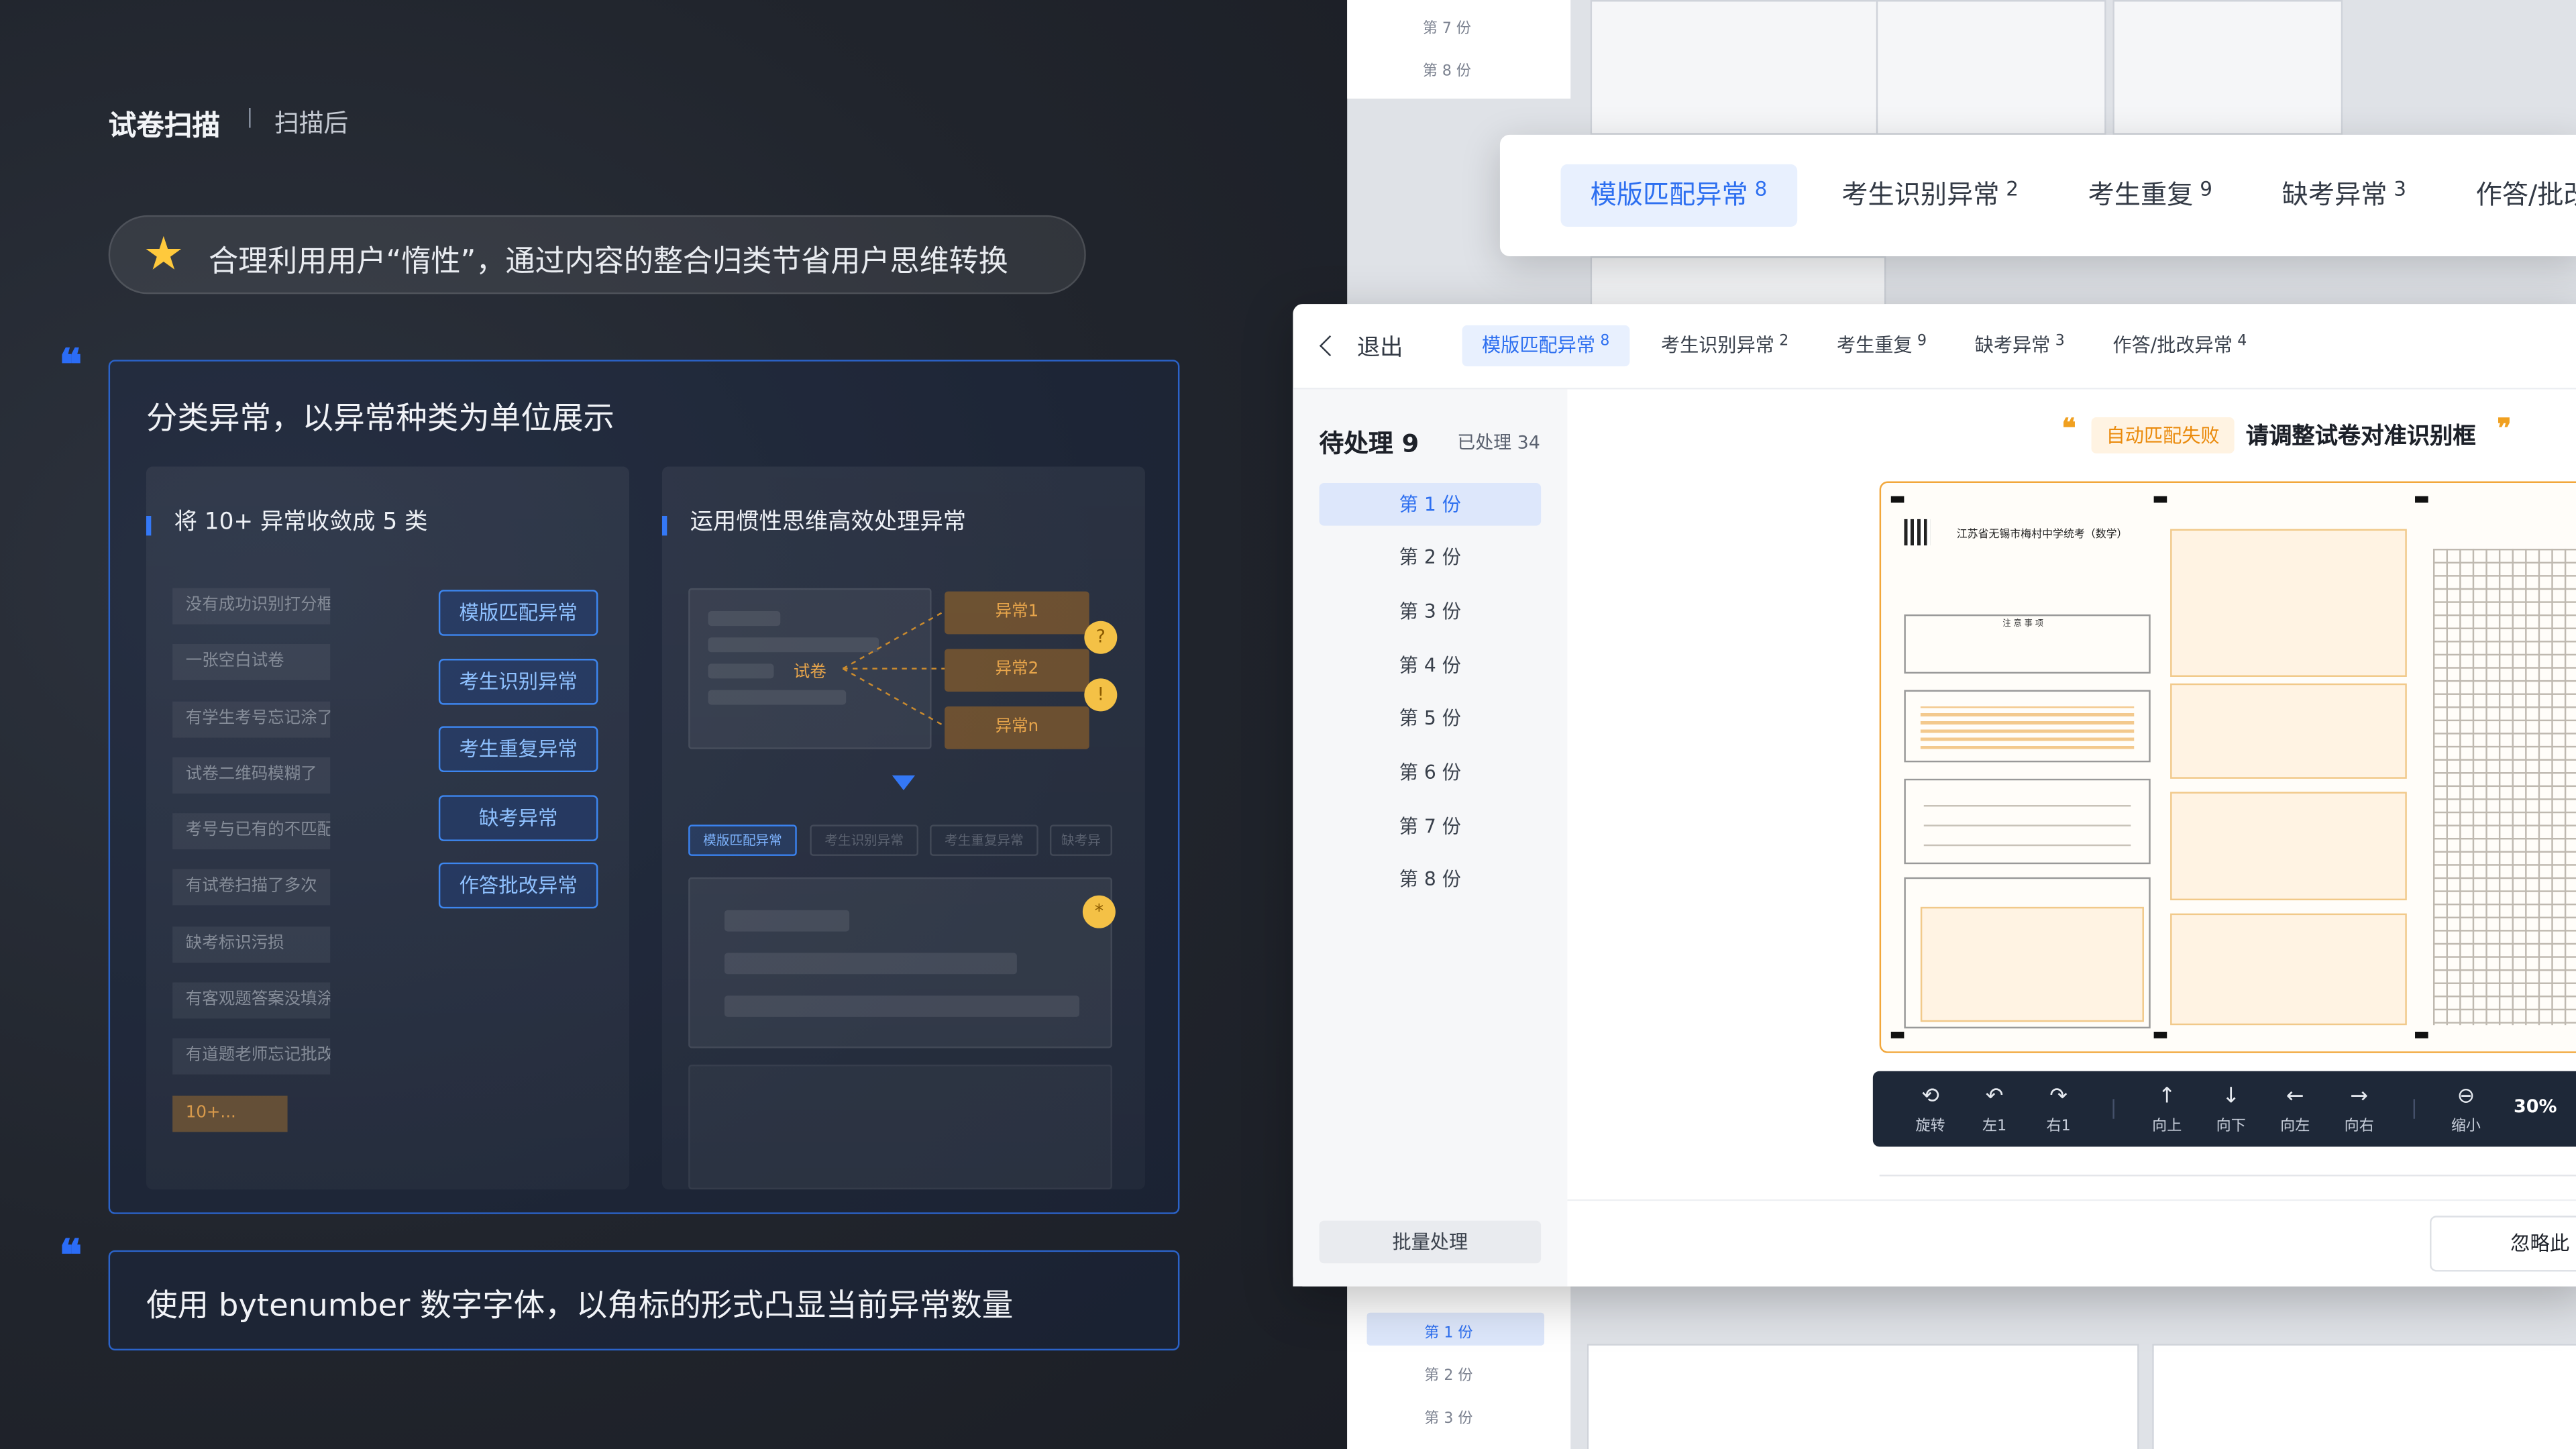 The height and width of the screenshot is (1449, 2576). What do you see at coordinates (1784, 341) in the screenshot?
I see `tab-count-badge: 2` at bounding box center [1784, 341].